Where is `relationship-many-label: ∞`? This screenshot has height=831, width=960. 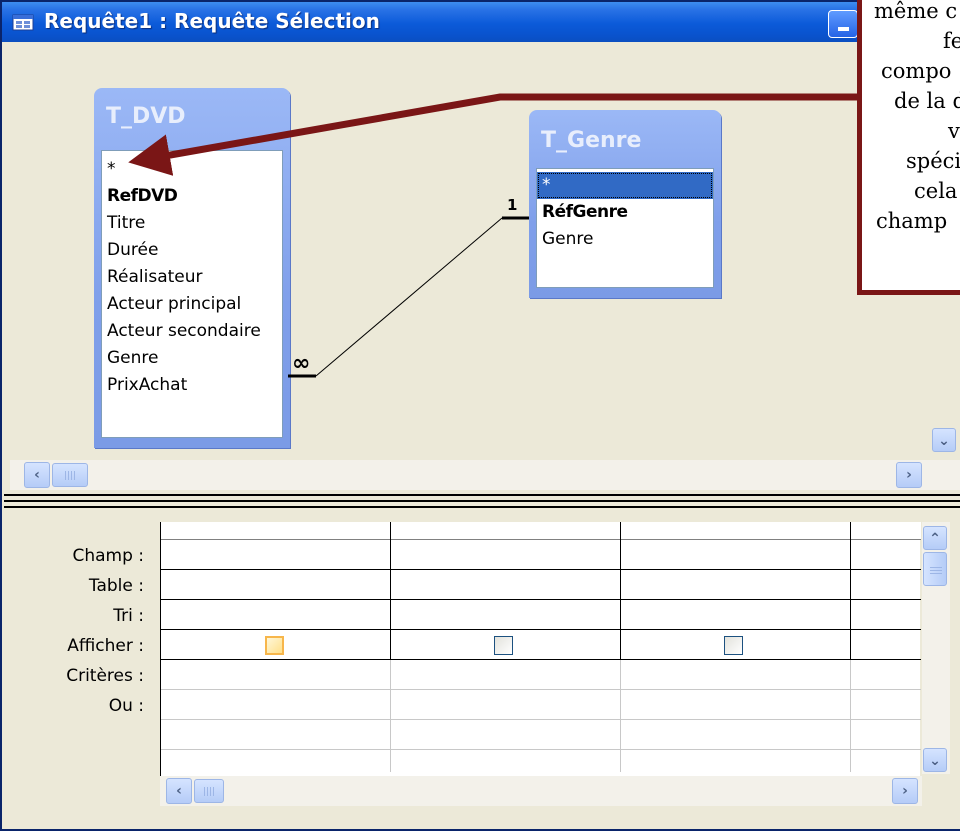
relationship-many-label: ∞ is located at coordinates (301, 363).